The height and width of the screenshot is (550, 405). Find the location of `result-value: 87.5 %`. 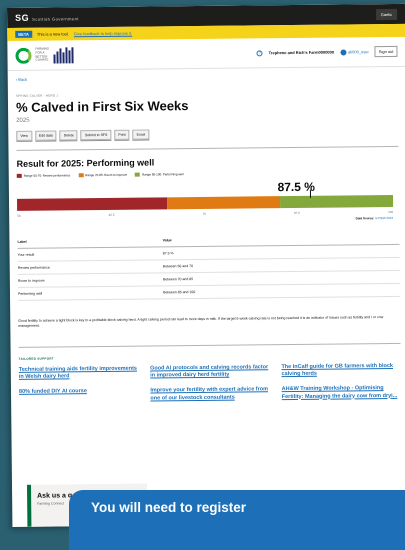

result-value: 87.5 % is located at coordinates (296, 187).